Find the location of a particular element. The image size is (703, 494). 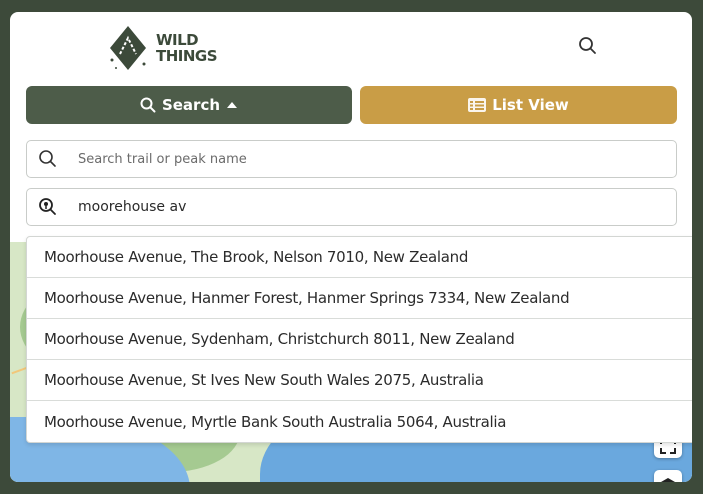

location-field is located at coordinates (351, 207).